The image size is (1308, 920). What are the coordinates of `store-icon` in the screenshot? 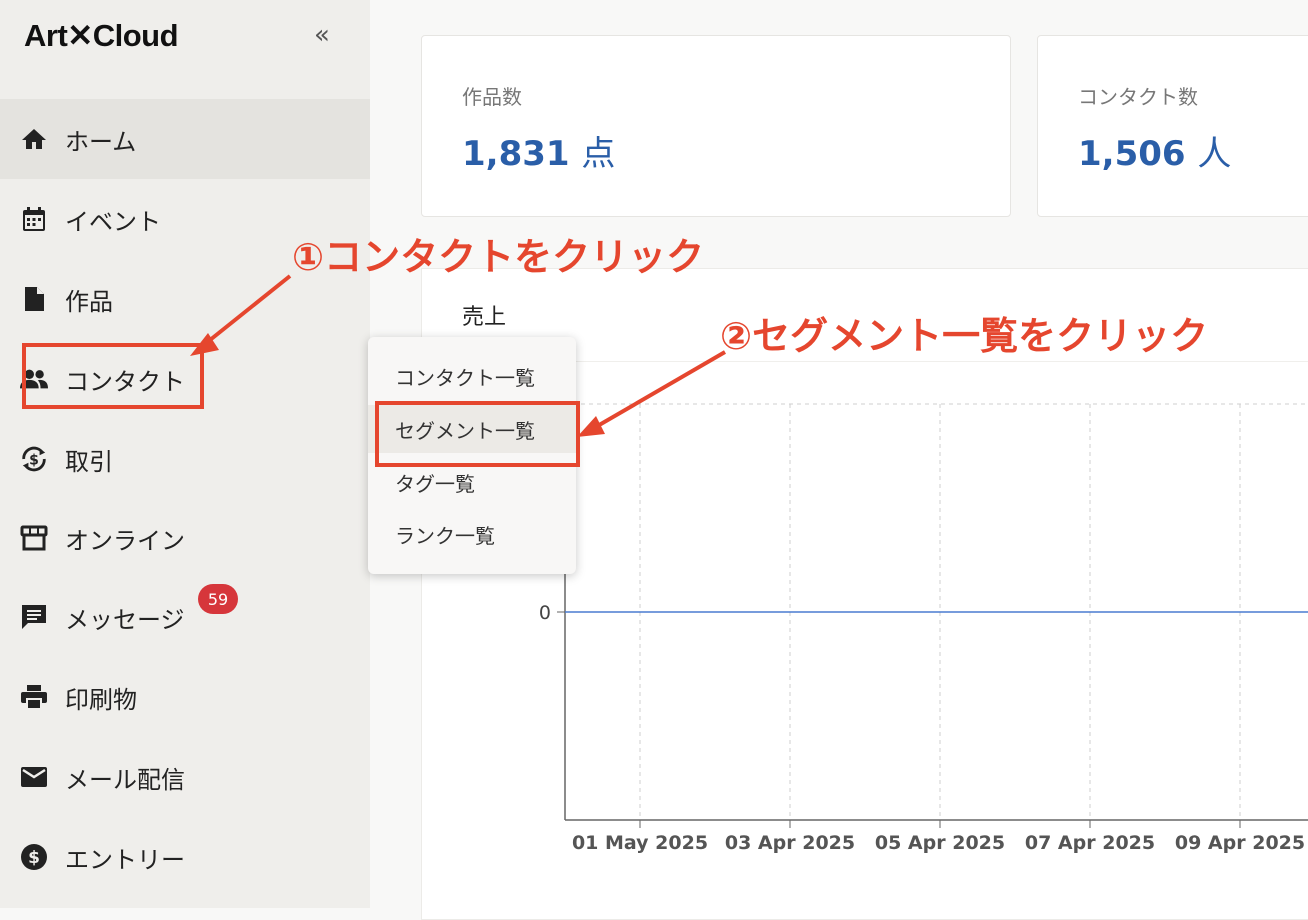 It's located at (34, 538).